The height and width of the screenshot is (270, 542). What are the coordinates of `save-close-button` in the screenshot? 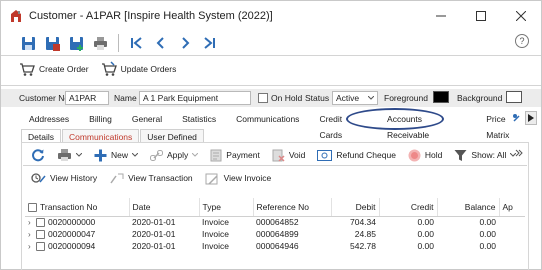 It's located at (52, 43).